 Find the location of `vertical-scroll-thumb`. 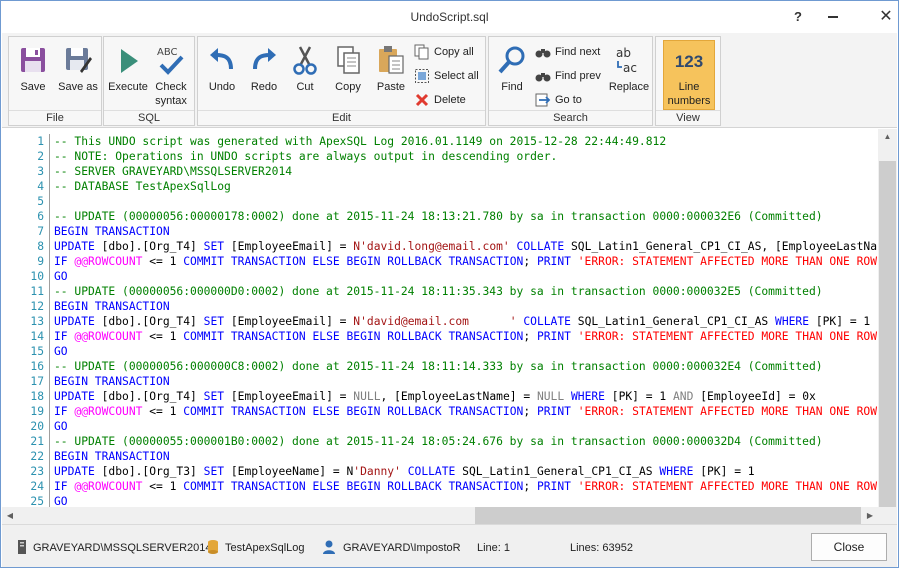

vertical-scroll-thumb is located at coordinates (887, 334).